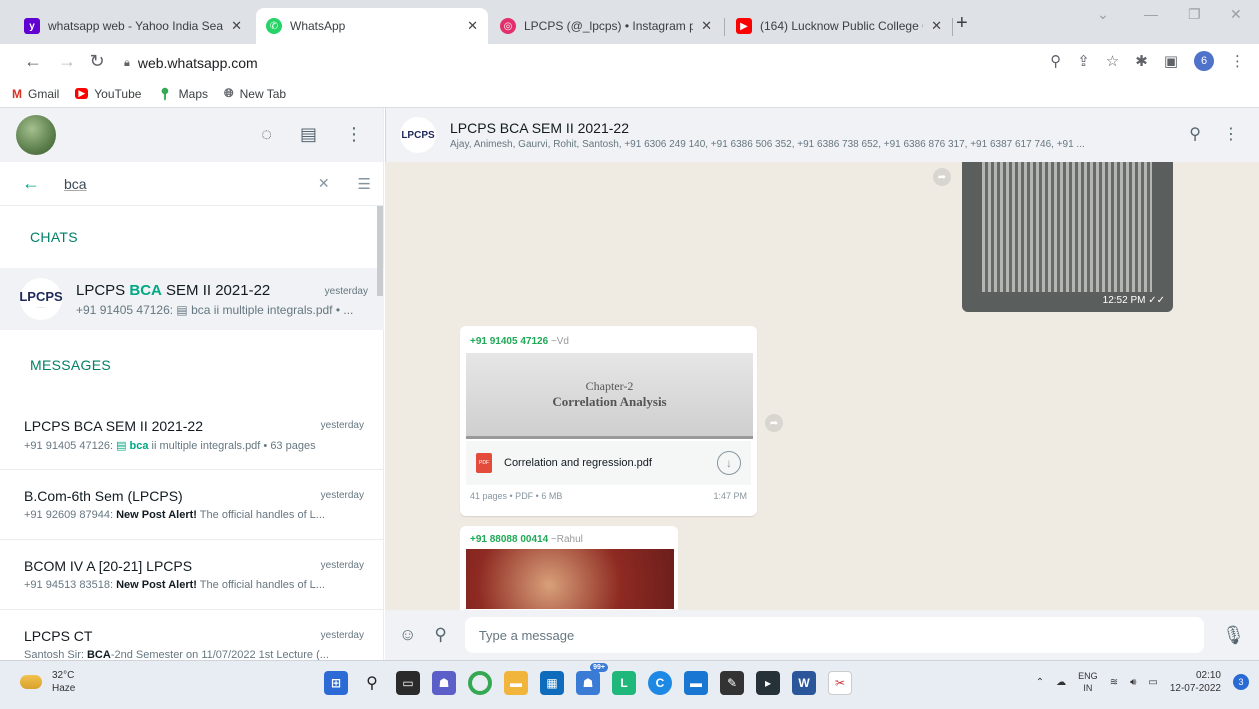 Image resolution: width=1259 pixels, height=709 pixels. Describe the element at coordinates (440, 635) in the screenshot. I see `attach-icon: ⚲` at that location.